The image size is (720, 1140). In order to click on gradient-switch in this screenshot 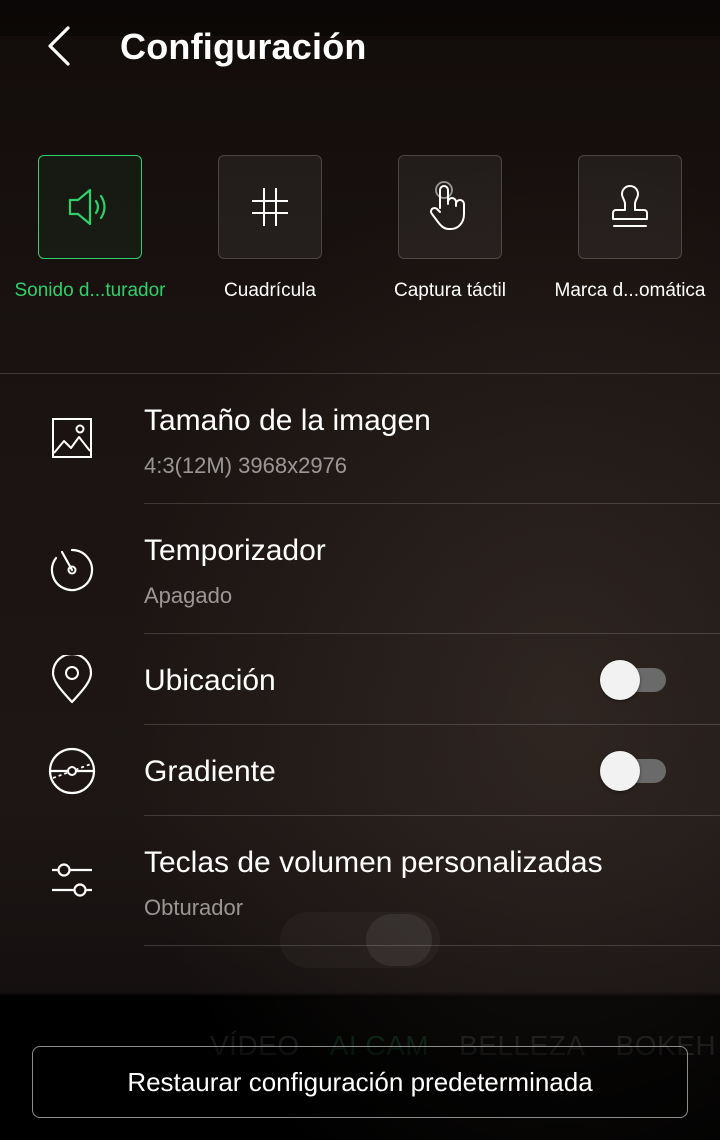, I will do `click(633, 771)`.